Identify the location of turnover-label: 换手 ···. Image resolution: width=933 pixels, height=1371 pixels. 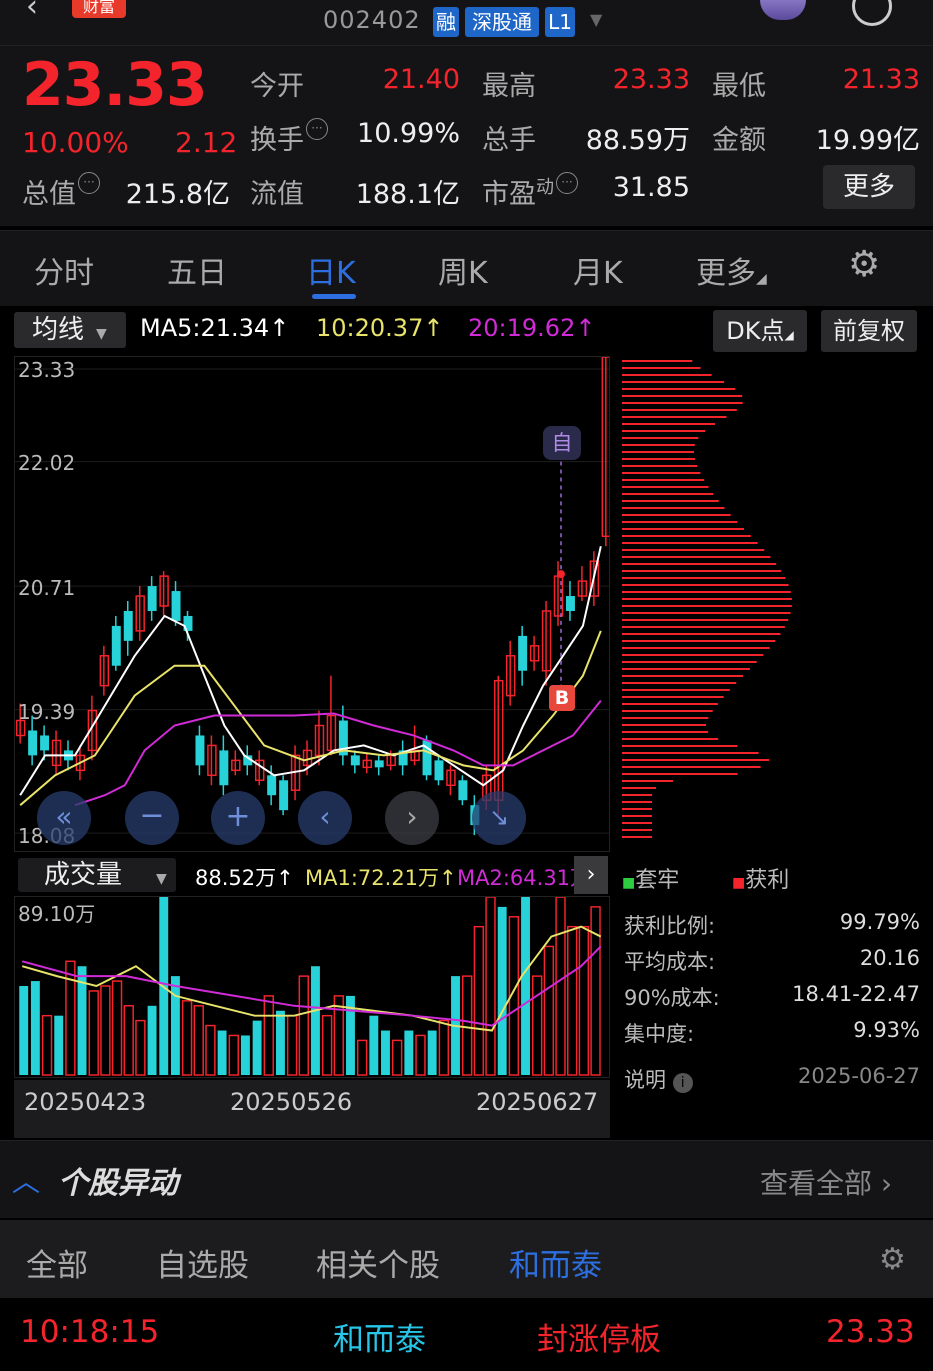
(289, 137).